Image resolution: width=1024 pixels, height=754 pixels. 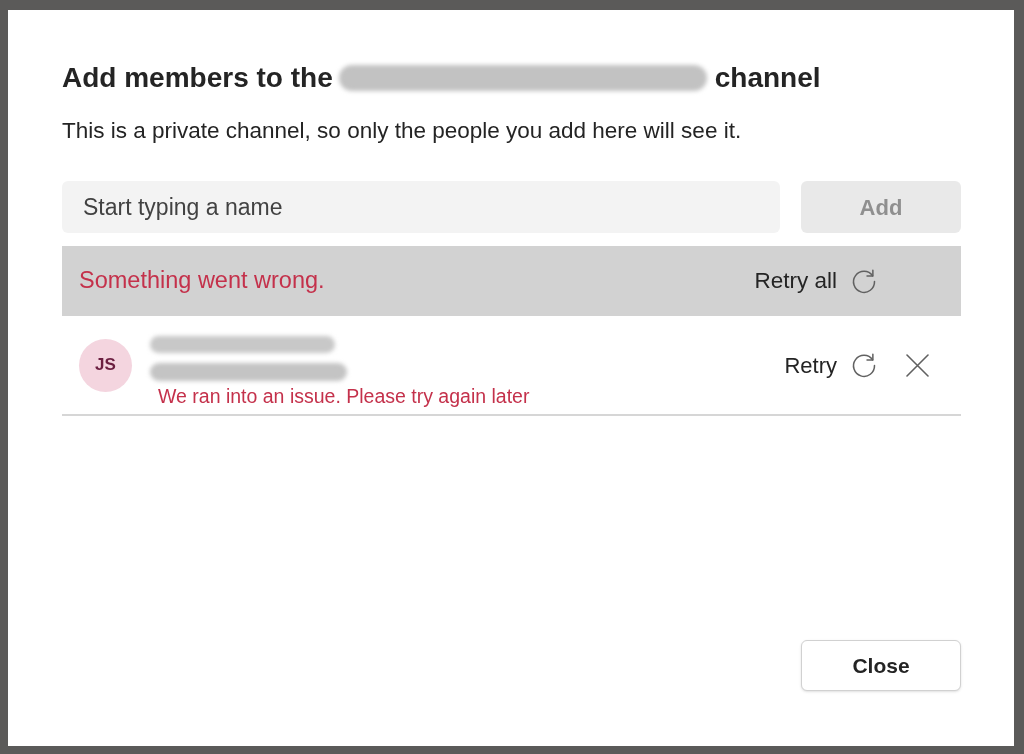 I want to click on name-search-field: Start typing a name, so click(x=421, y=207).